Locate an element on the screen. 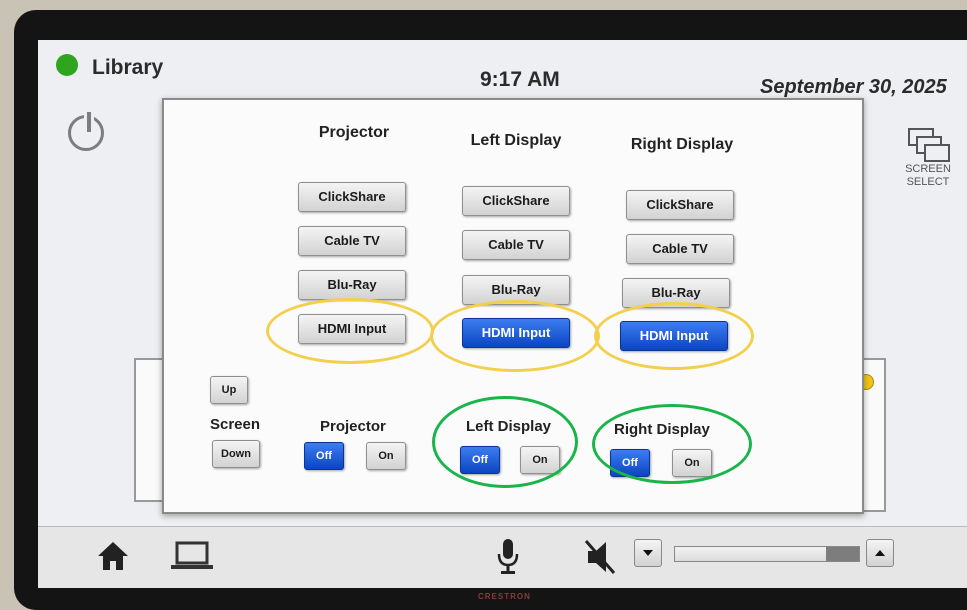  screen-select-icon is located at coordinates (929, 145).